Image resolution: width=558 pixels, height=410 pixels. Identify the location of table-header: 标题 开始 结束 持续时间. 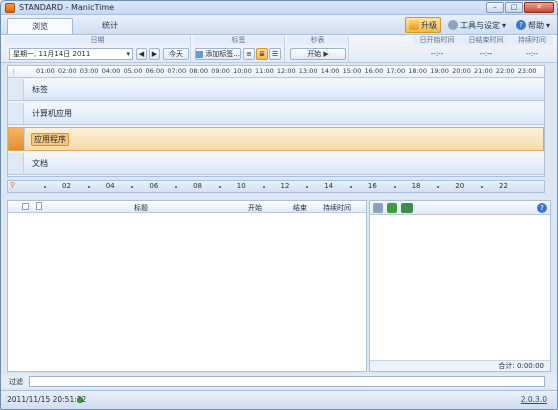
(187, 207).